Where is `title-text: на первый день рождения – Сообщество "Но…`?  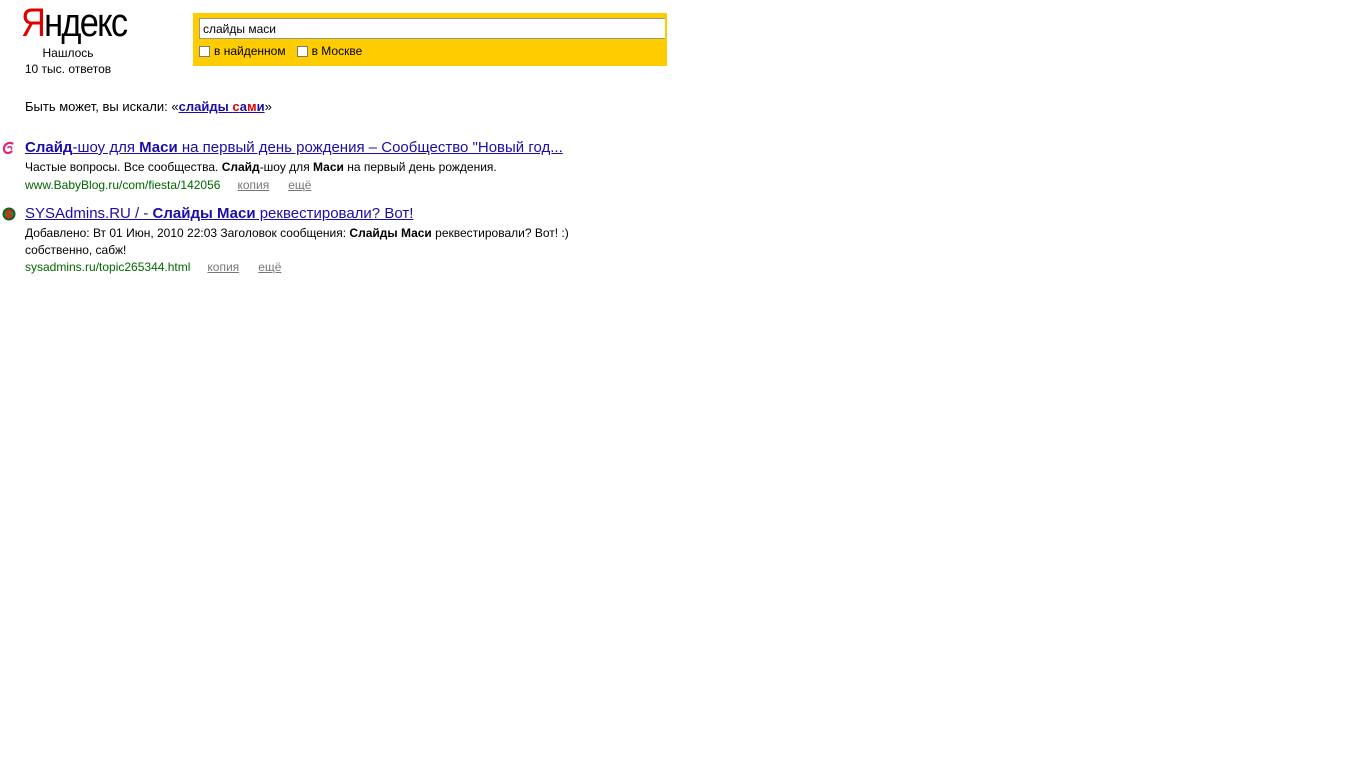 title-text: на первый день рождения – Сообщество "Но… is located at coordinates (370, 147).